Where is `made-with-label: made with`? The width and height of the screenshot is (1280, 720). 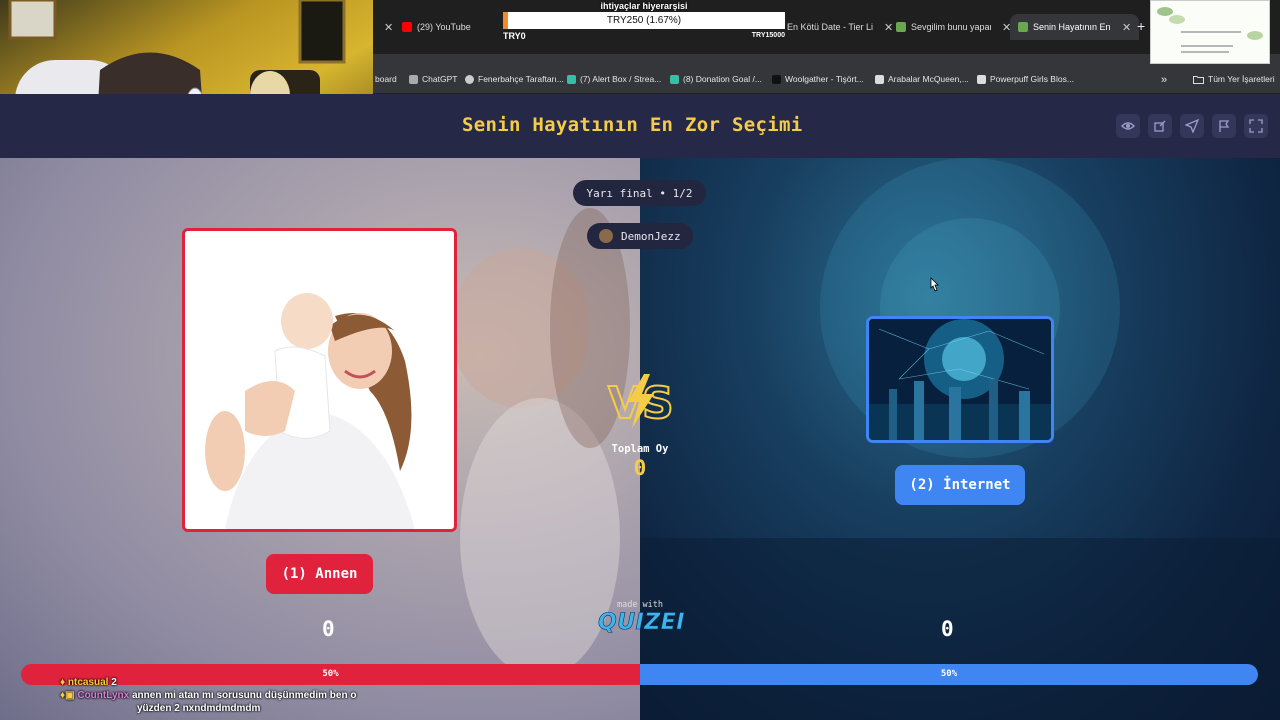 made-with-label: made with is located at coordinates (640, 605).